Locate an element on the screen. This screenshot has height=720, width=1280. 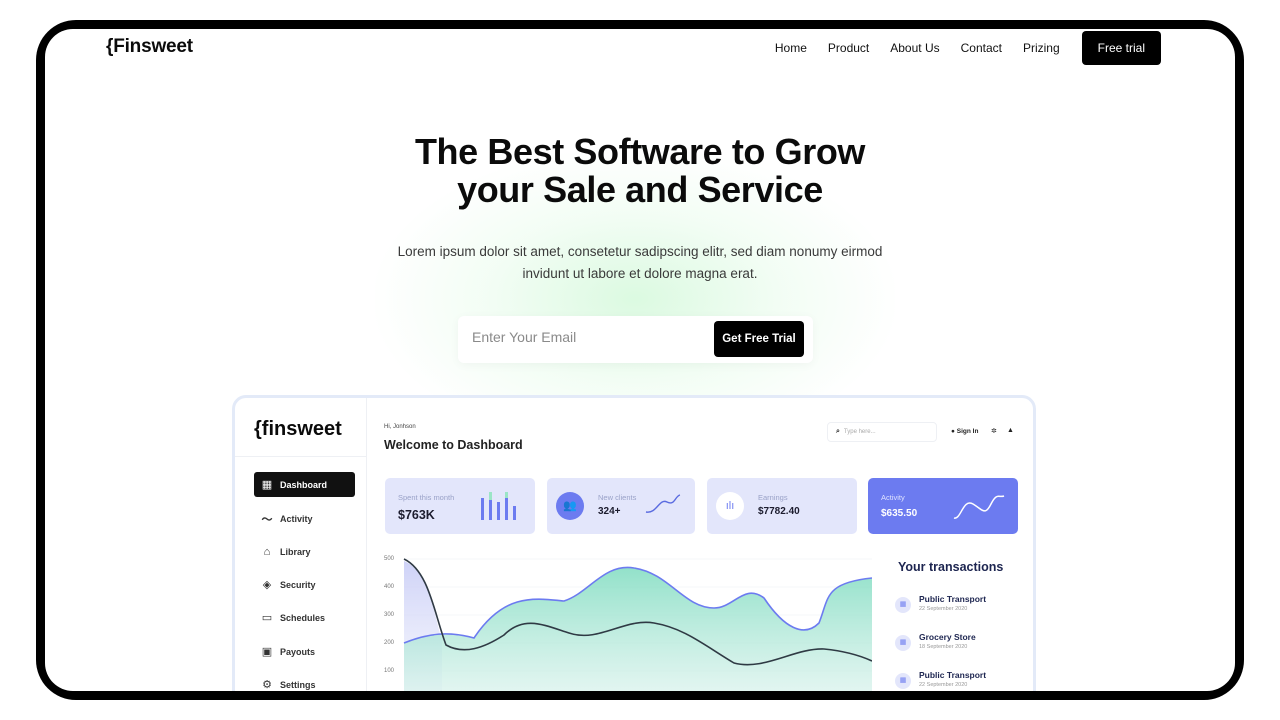
email-signup-form: Get Free Trial is located at coordinates (635, 339).